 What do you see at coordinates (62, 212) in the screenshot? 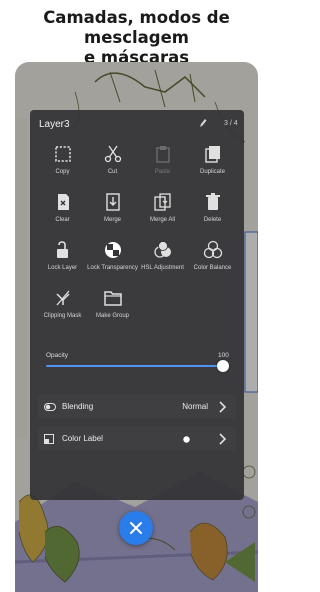
I see `clear-button: Clear` at bounding box center [62, 212].